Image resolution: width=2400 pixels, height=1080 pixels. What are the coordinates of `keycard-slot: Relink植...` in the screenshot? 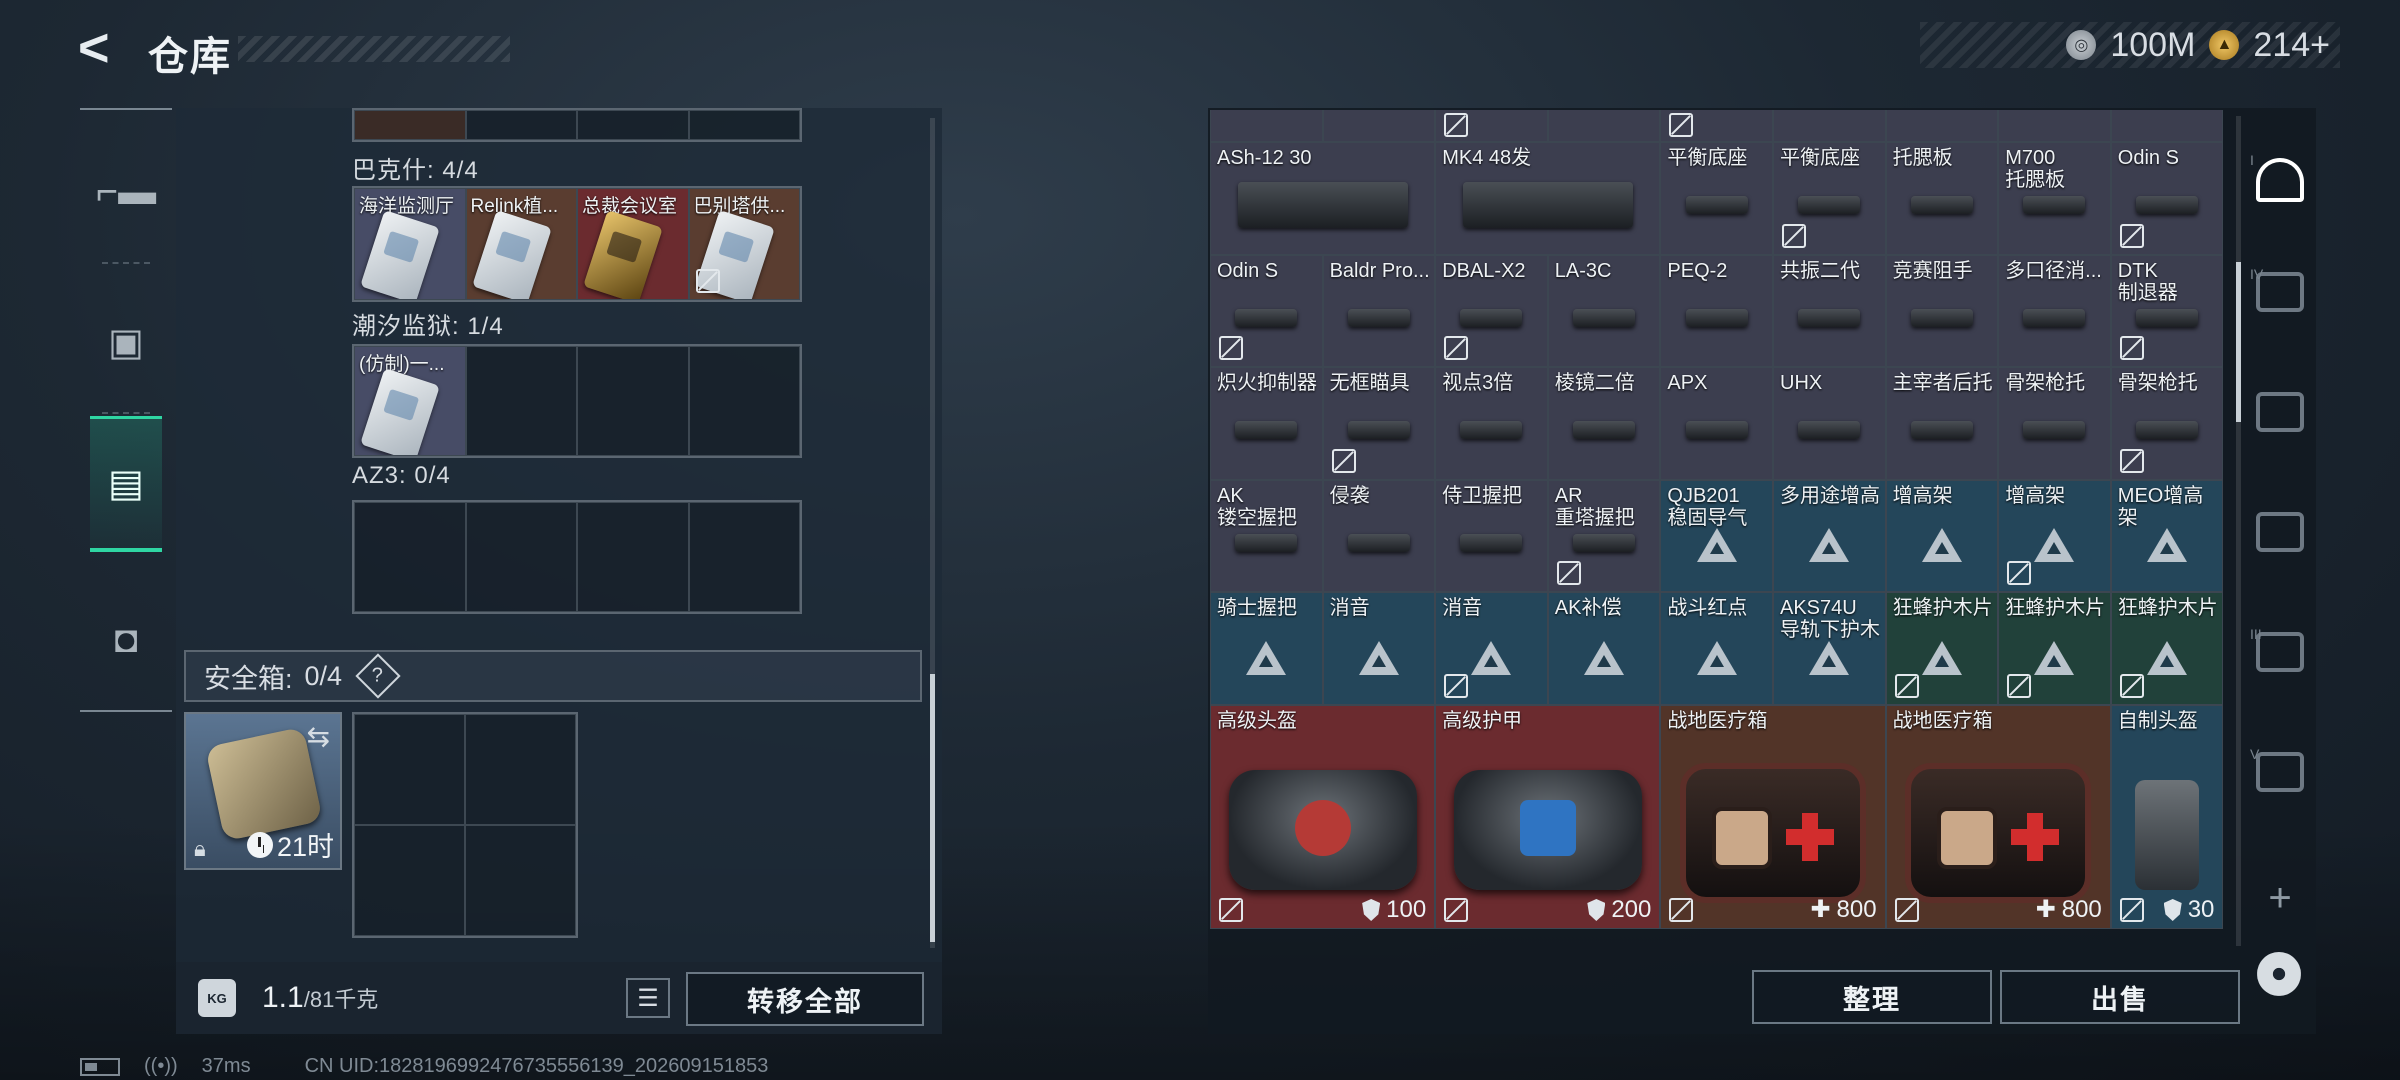 It's located at (521, 244).